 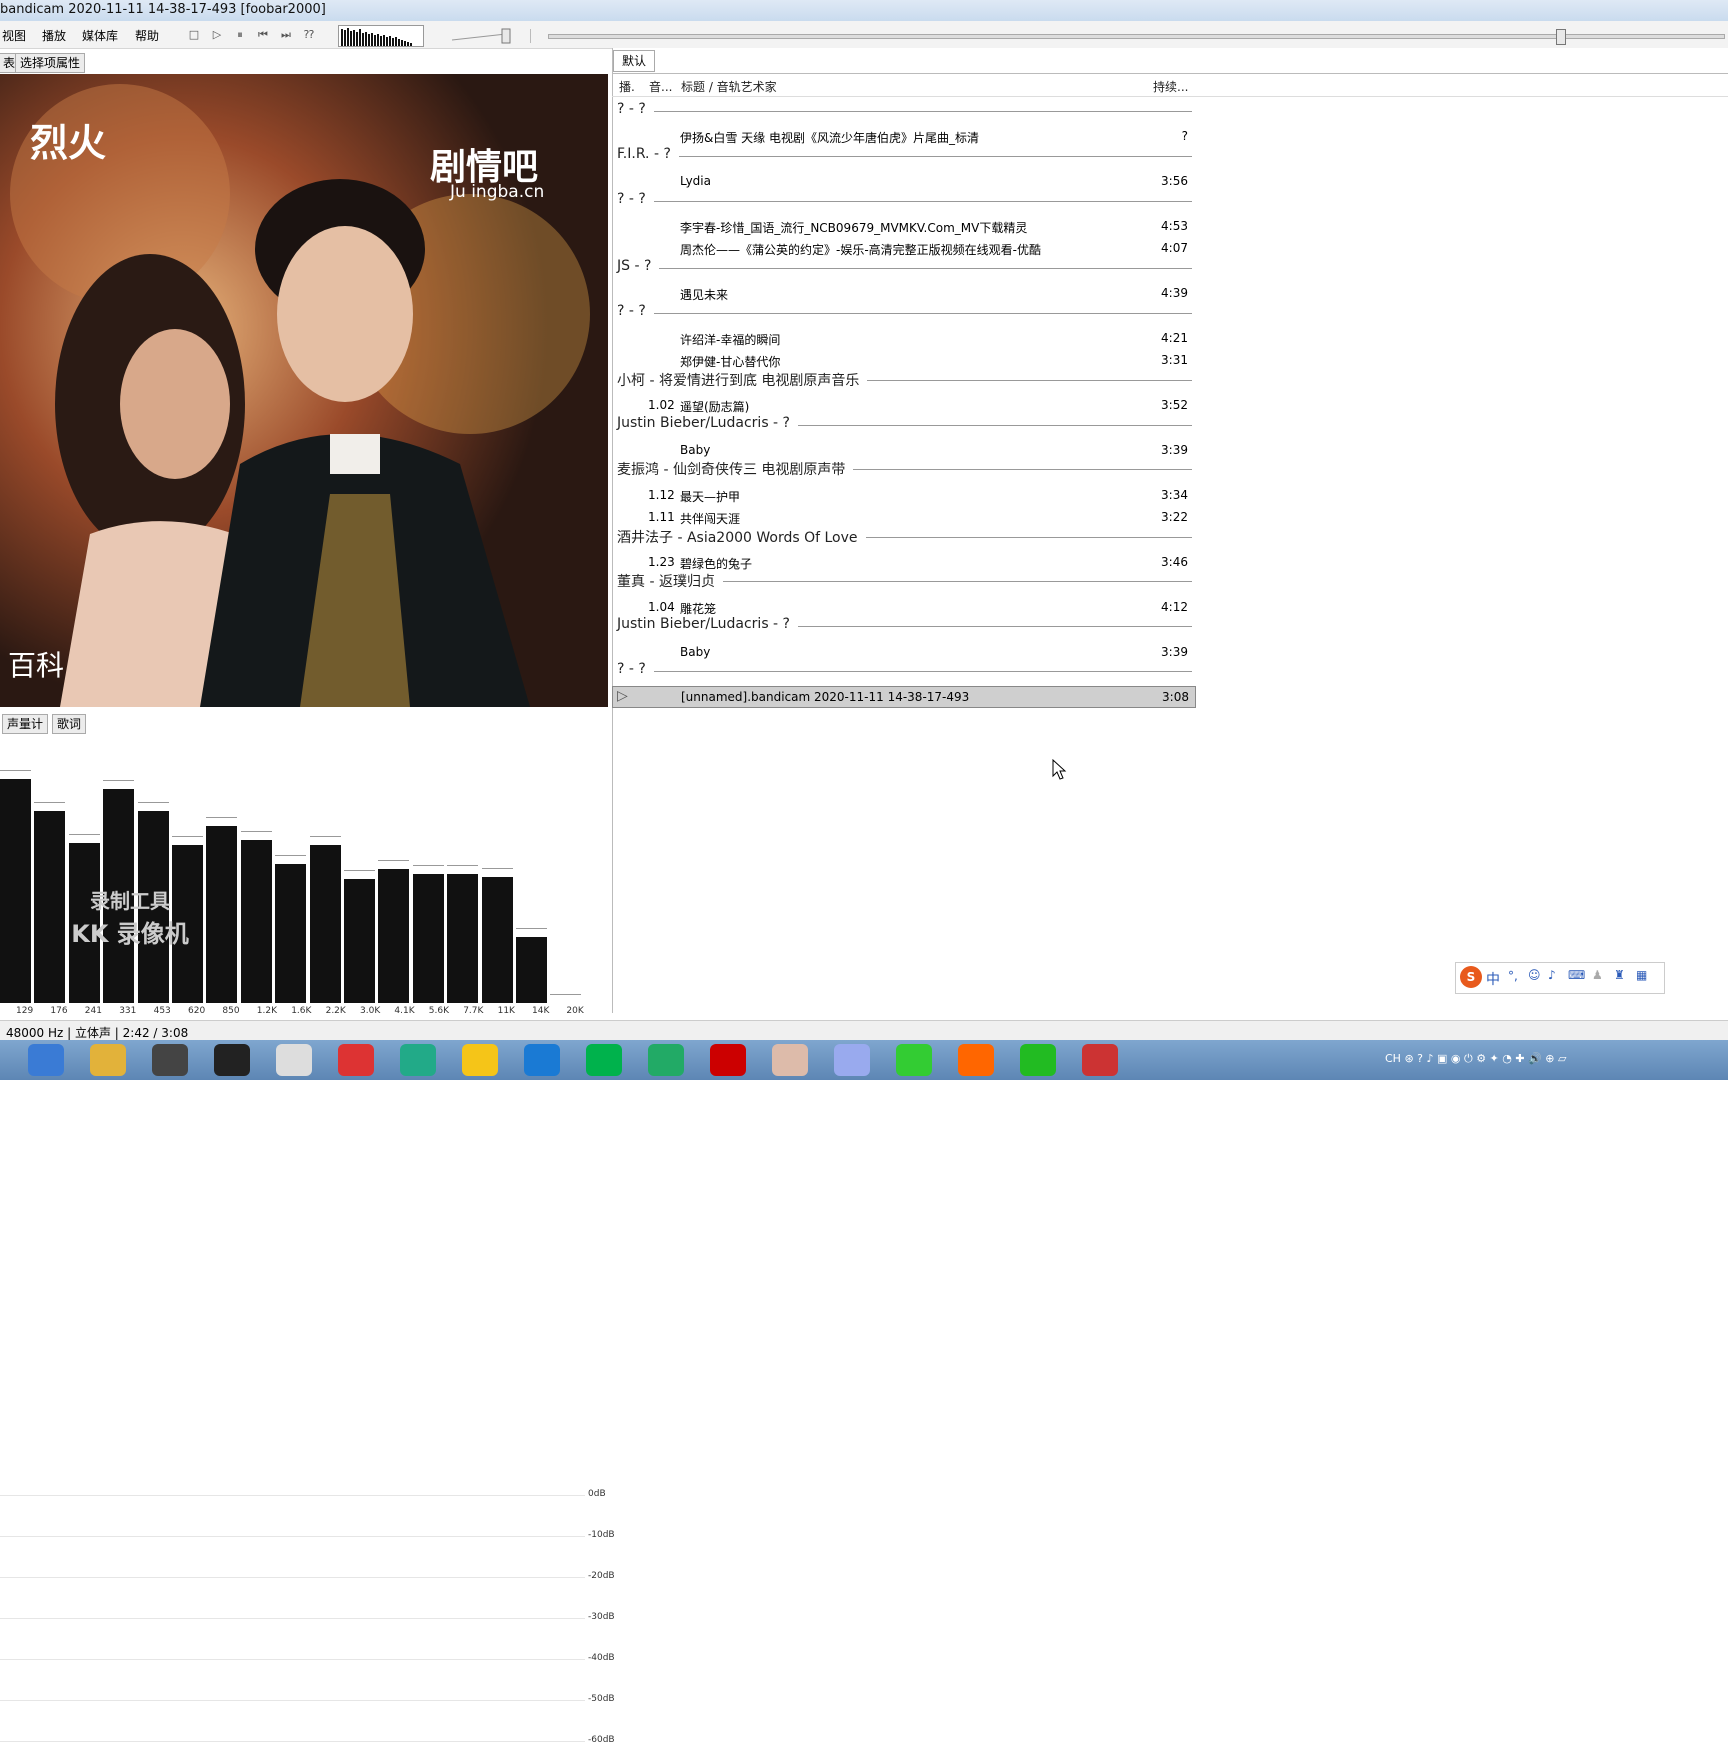 What do you see at coordinates (286, 35) in the screenshot?
I see `next-icon: ⏭` at bounding box center [286, 35].